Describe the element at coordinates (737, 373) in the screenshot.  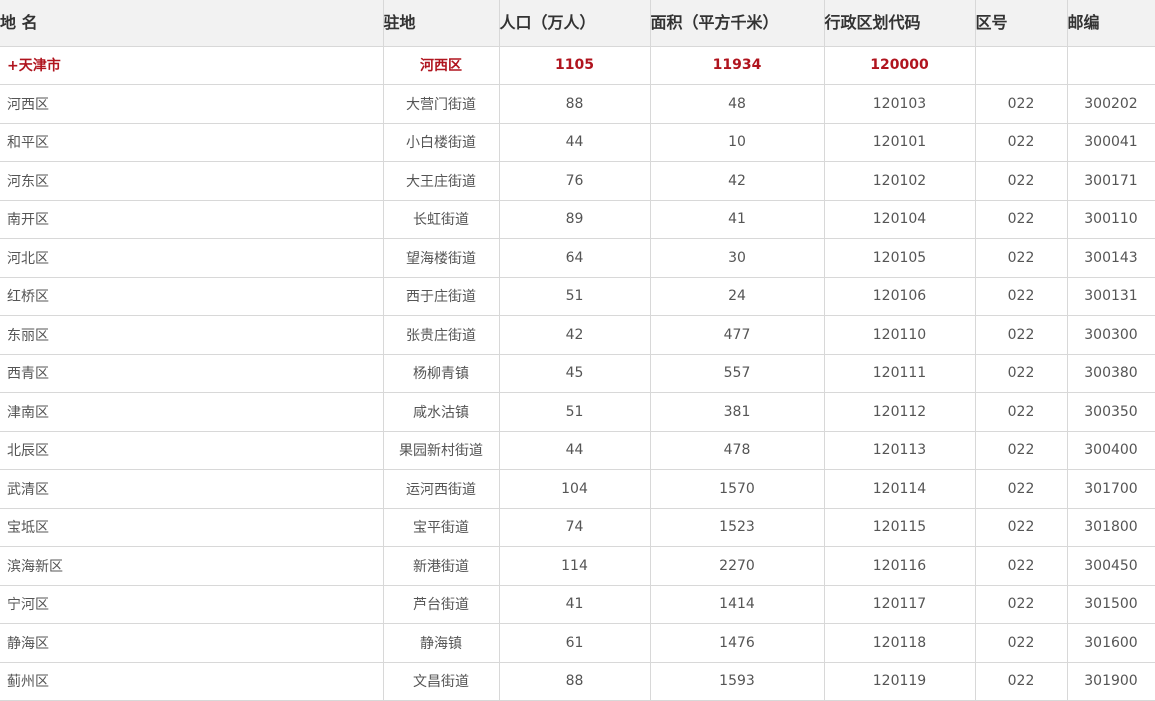
I see `cell-area: 557` at that location.